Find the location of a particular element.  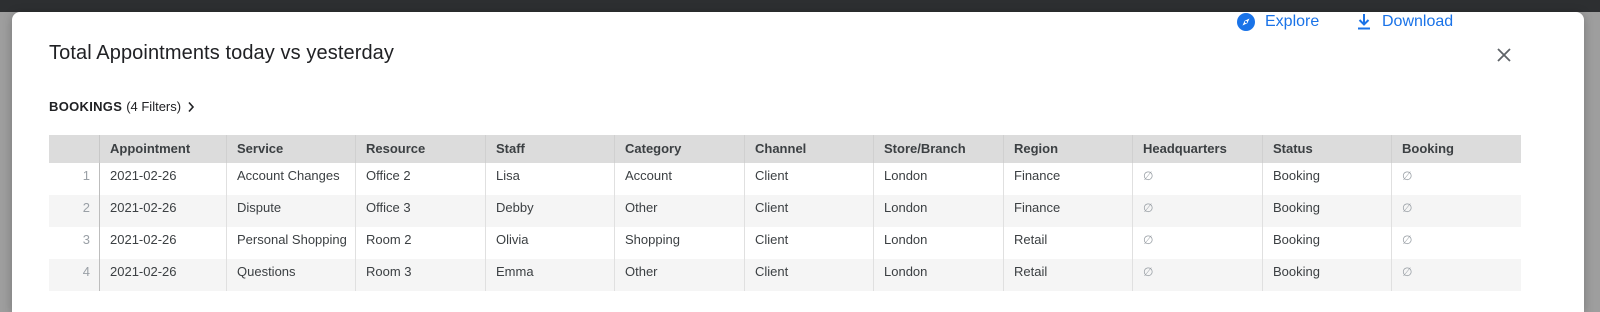

download-button: Download is located at coordinates (1404, 22).